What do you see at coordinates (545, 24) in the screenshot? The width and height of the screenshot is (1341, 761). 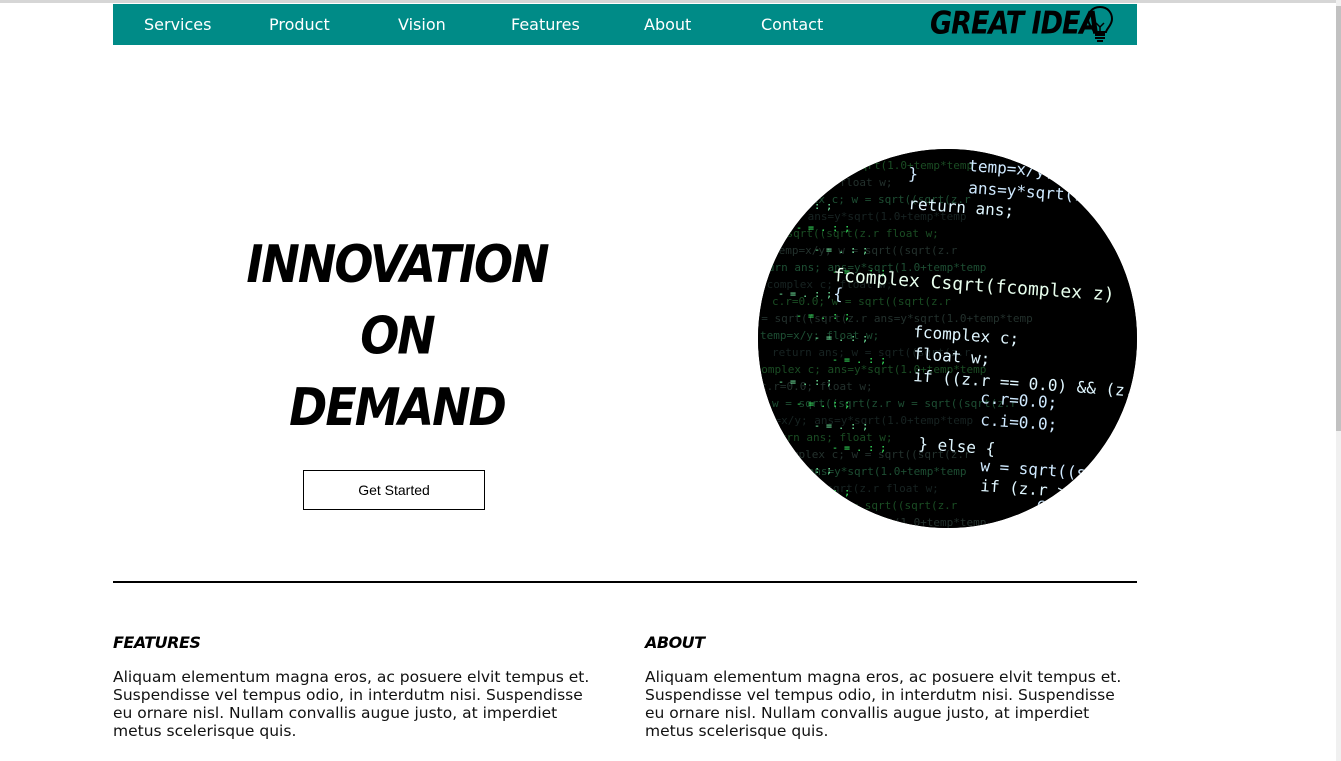 I see `nav-link-features: Features` at bounding box center [545, 24].